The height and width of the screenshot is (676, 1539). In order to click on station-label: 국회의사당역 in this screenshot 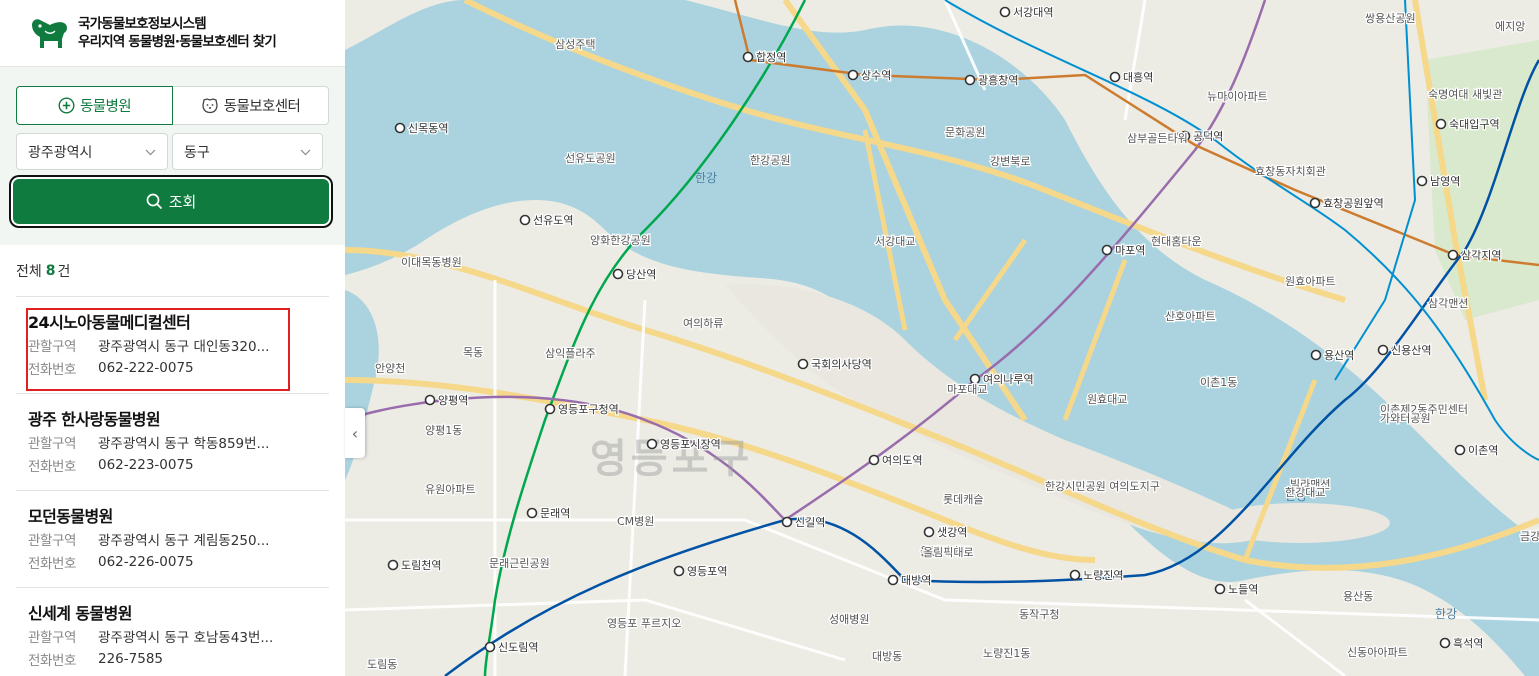, I will do `click(841, 364)`.